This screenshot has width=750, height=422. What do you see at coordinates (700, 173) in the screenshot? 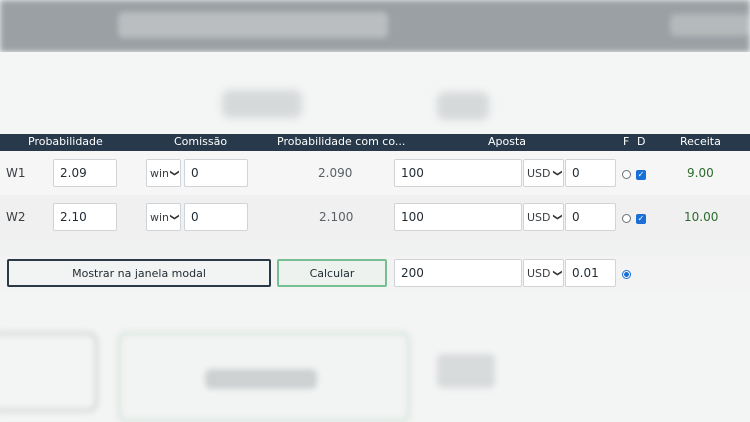
I see `revenue-value: 9.00` at bounding box center [700, 173].